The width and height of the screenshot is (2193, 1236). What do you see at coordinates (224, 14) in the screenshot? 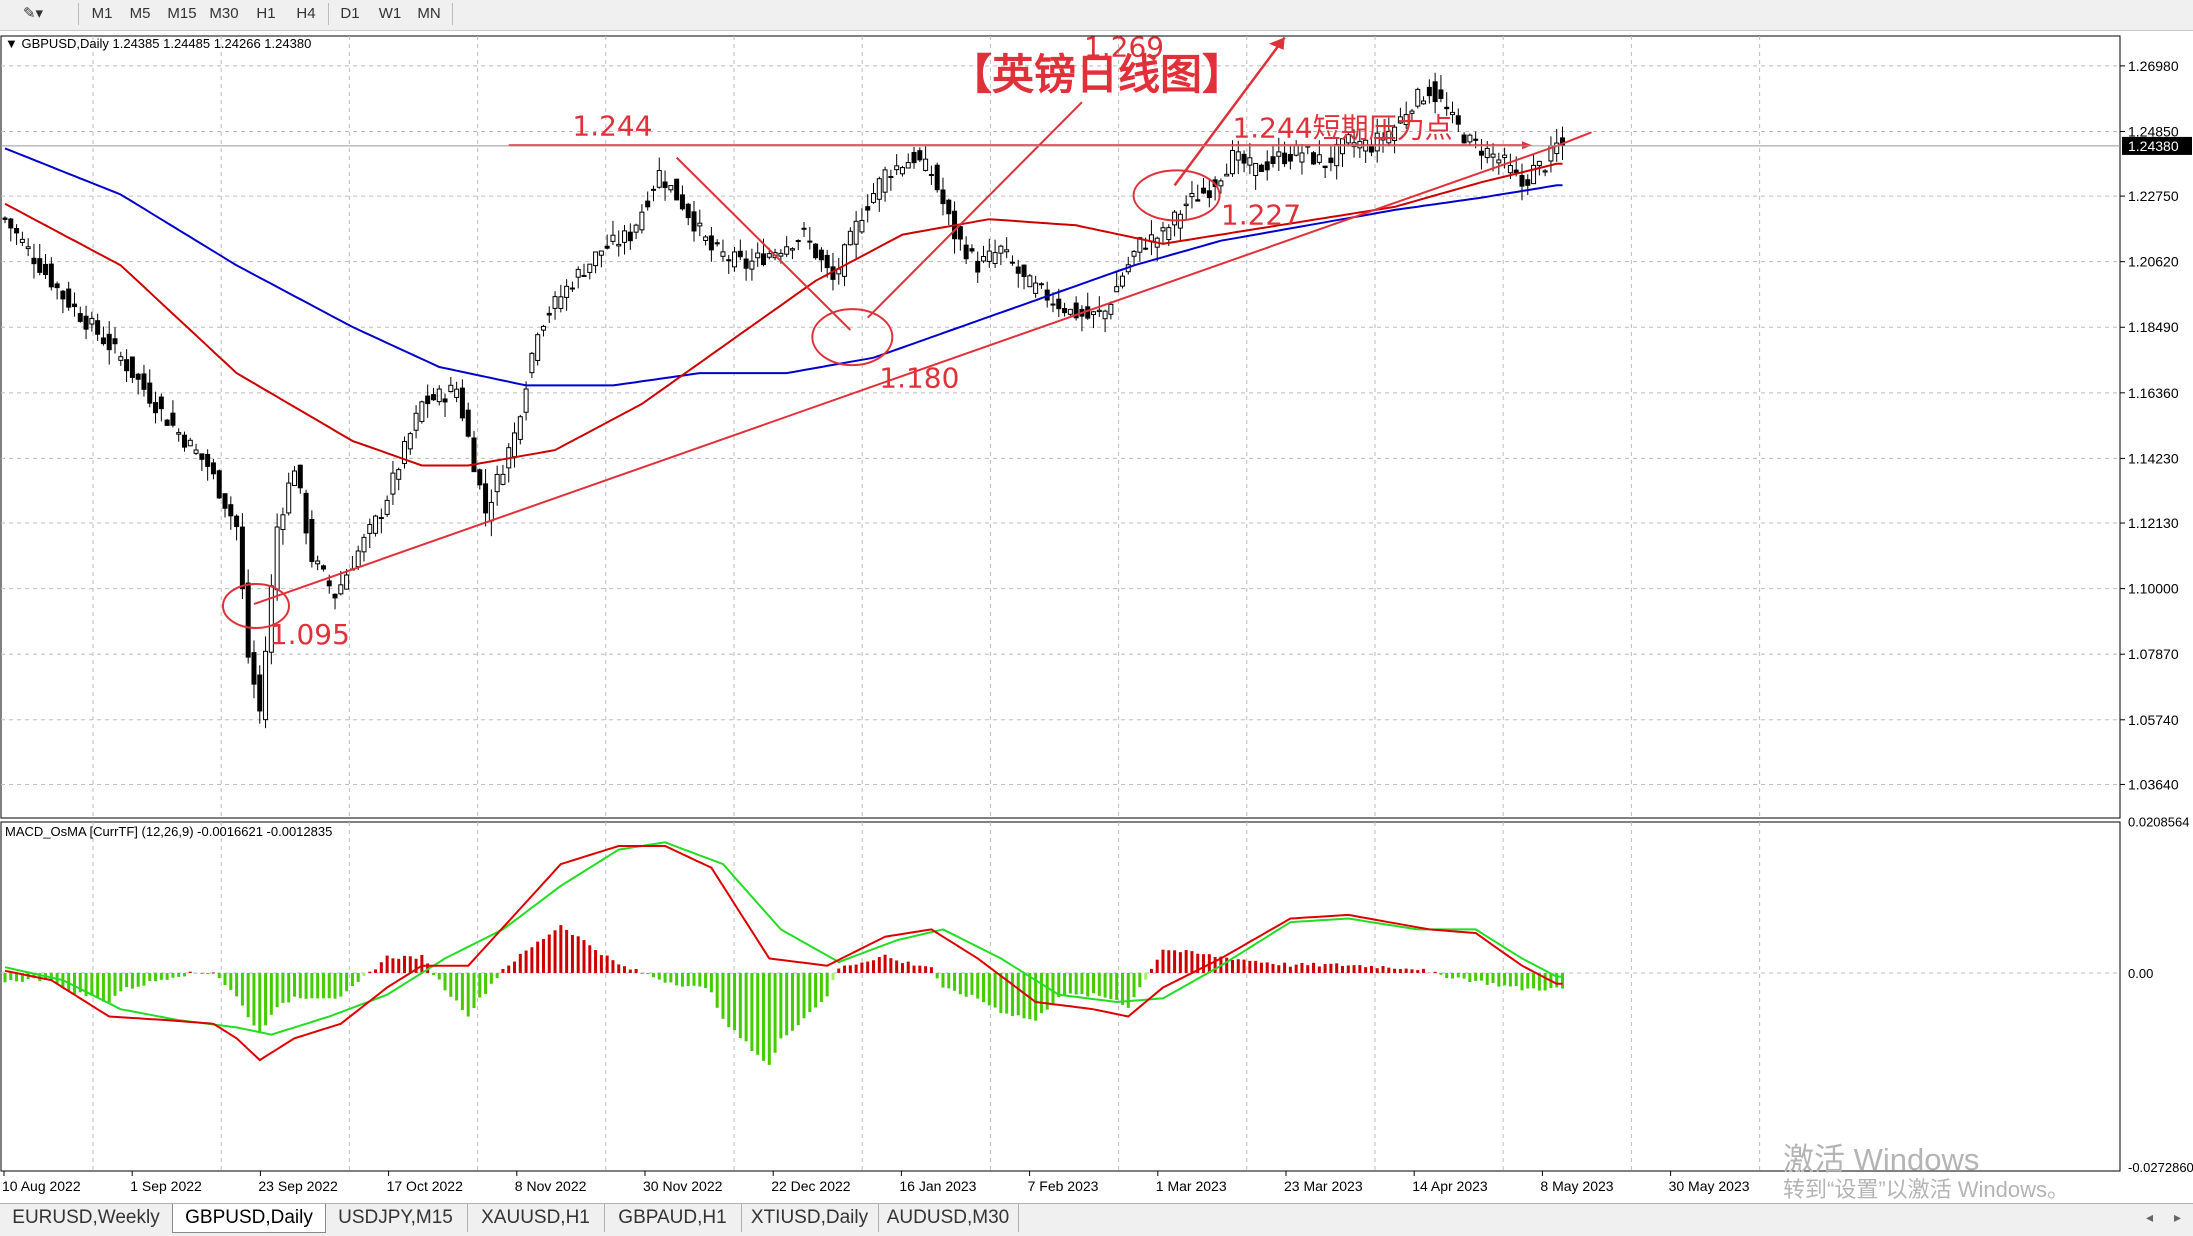
I see `tf-m30: M30` at bounding box center [224, 14].